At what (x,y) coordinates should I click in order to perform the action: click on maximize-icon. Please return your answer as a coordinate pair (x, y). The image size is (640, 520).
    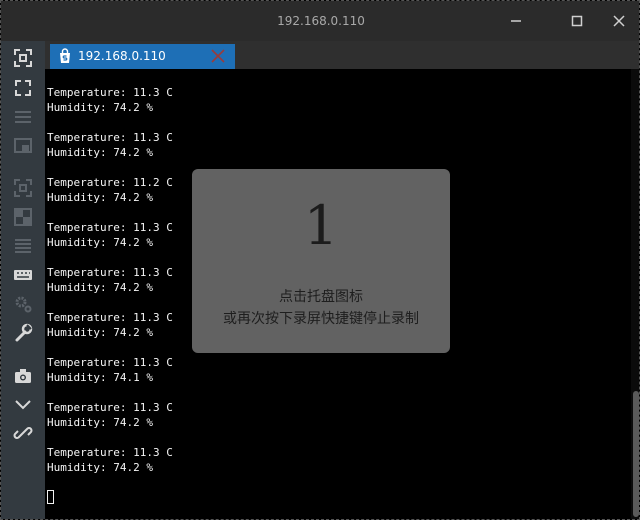
    Looking at the image, I should click on (577, 21).